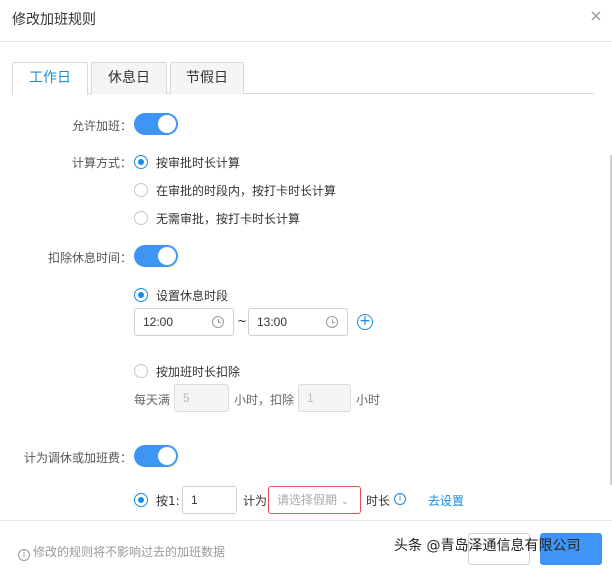  What do you see at coordinates (194, 500) in the screenshot?
I see `ratio-value: 1` at bounding box center [194, 500].